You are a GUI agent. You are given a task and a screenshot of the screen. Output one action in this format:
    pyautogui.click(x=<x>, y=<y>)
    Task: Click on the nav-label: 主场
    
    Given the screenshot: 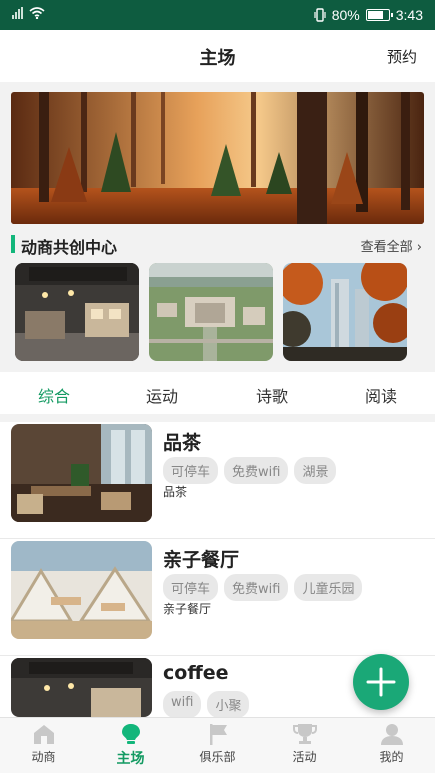 What is the action you would take?
    pyautogui.click(x=130, y=759)
    